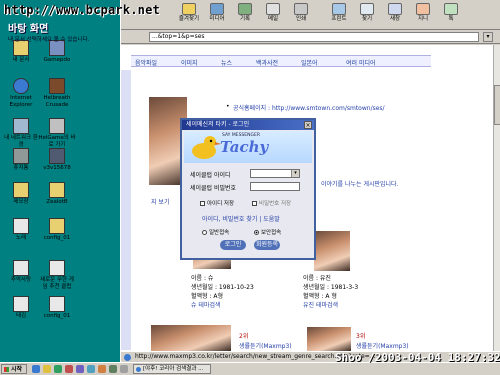  I want to click on start-button: 시작, so click(14, 369).